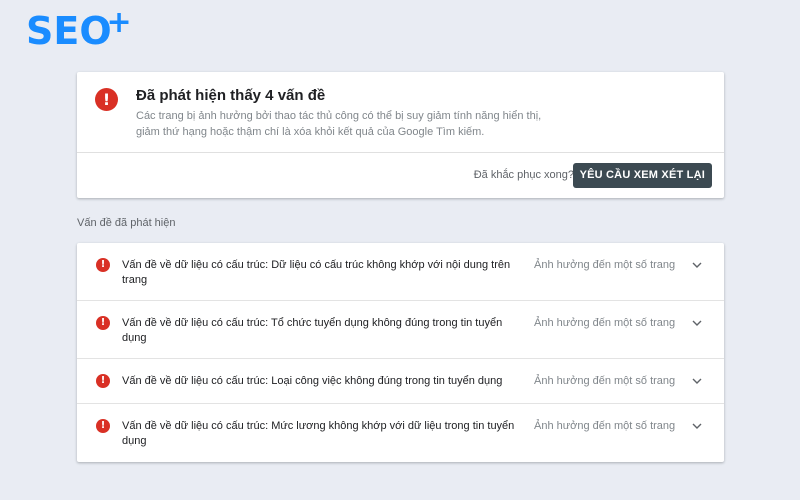  I want to click on summary-title: Đã phát hiện thấy 4 vấn đề, so click(231, 95).